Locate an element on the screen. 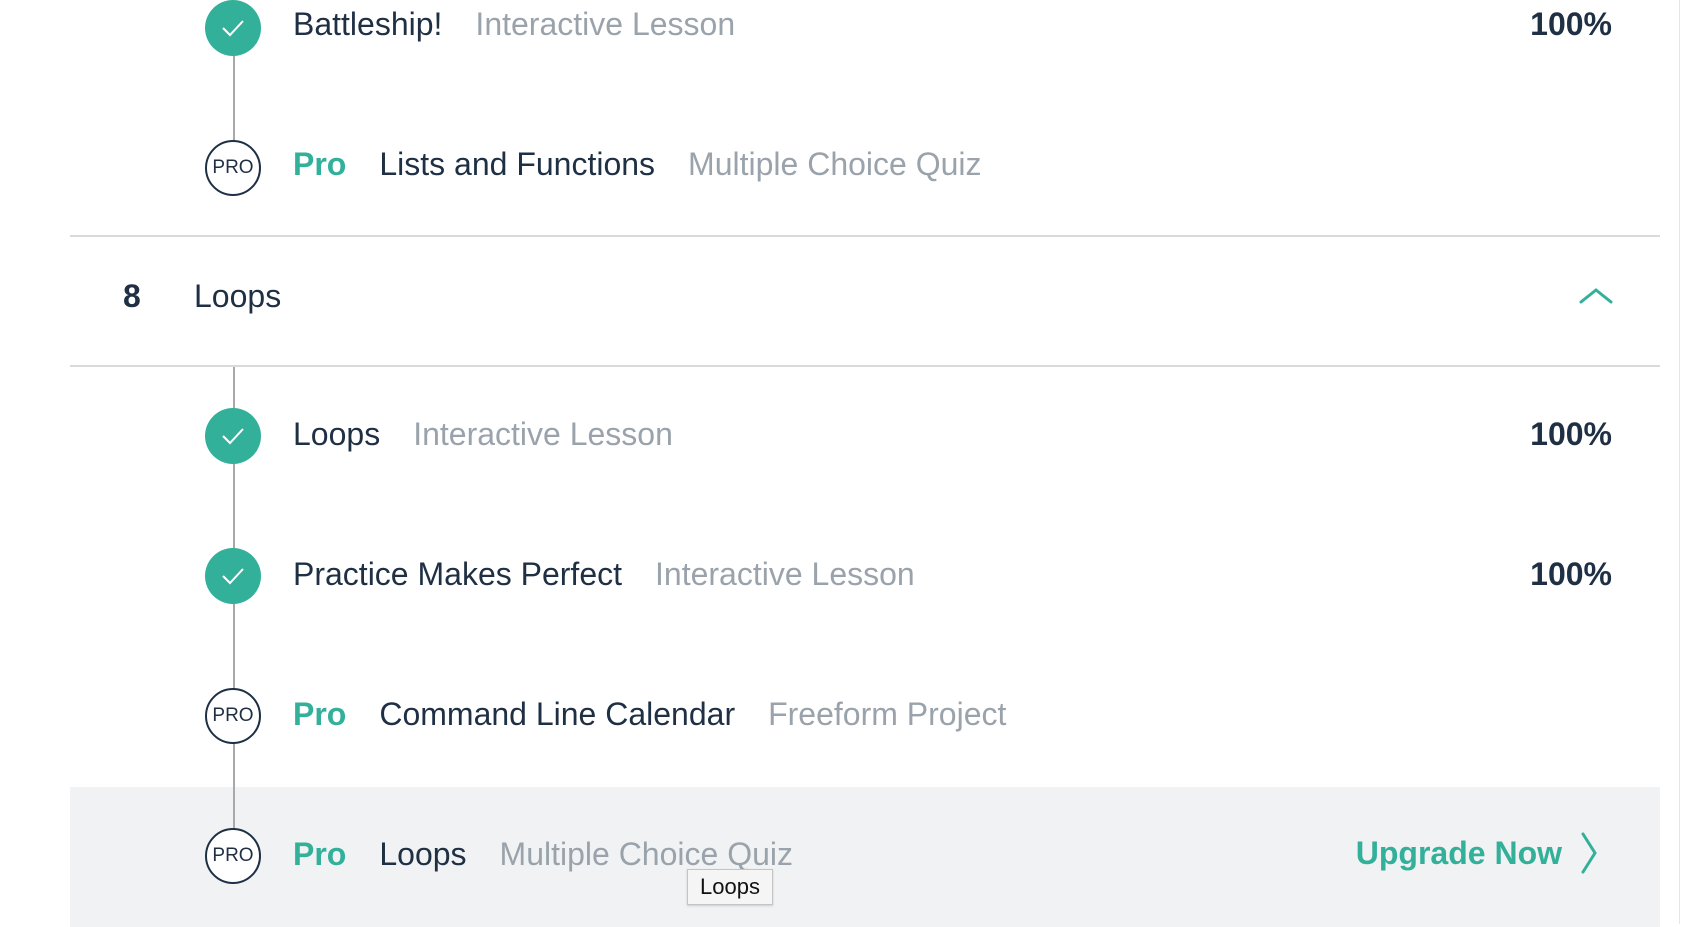 Image resolution: width=1694 pixels, height=927 pixels. lesson-label: Pro Loops Multiple Choice Quiz is located at coordinates (543, 854).